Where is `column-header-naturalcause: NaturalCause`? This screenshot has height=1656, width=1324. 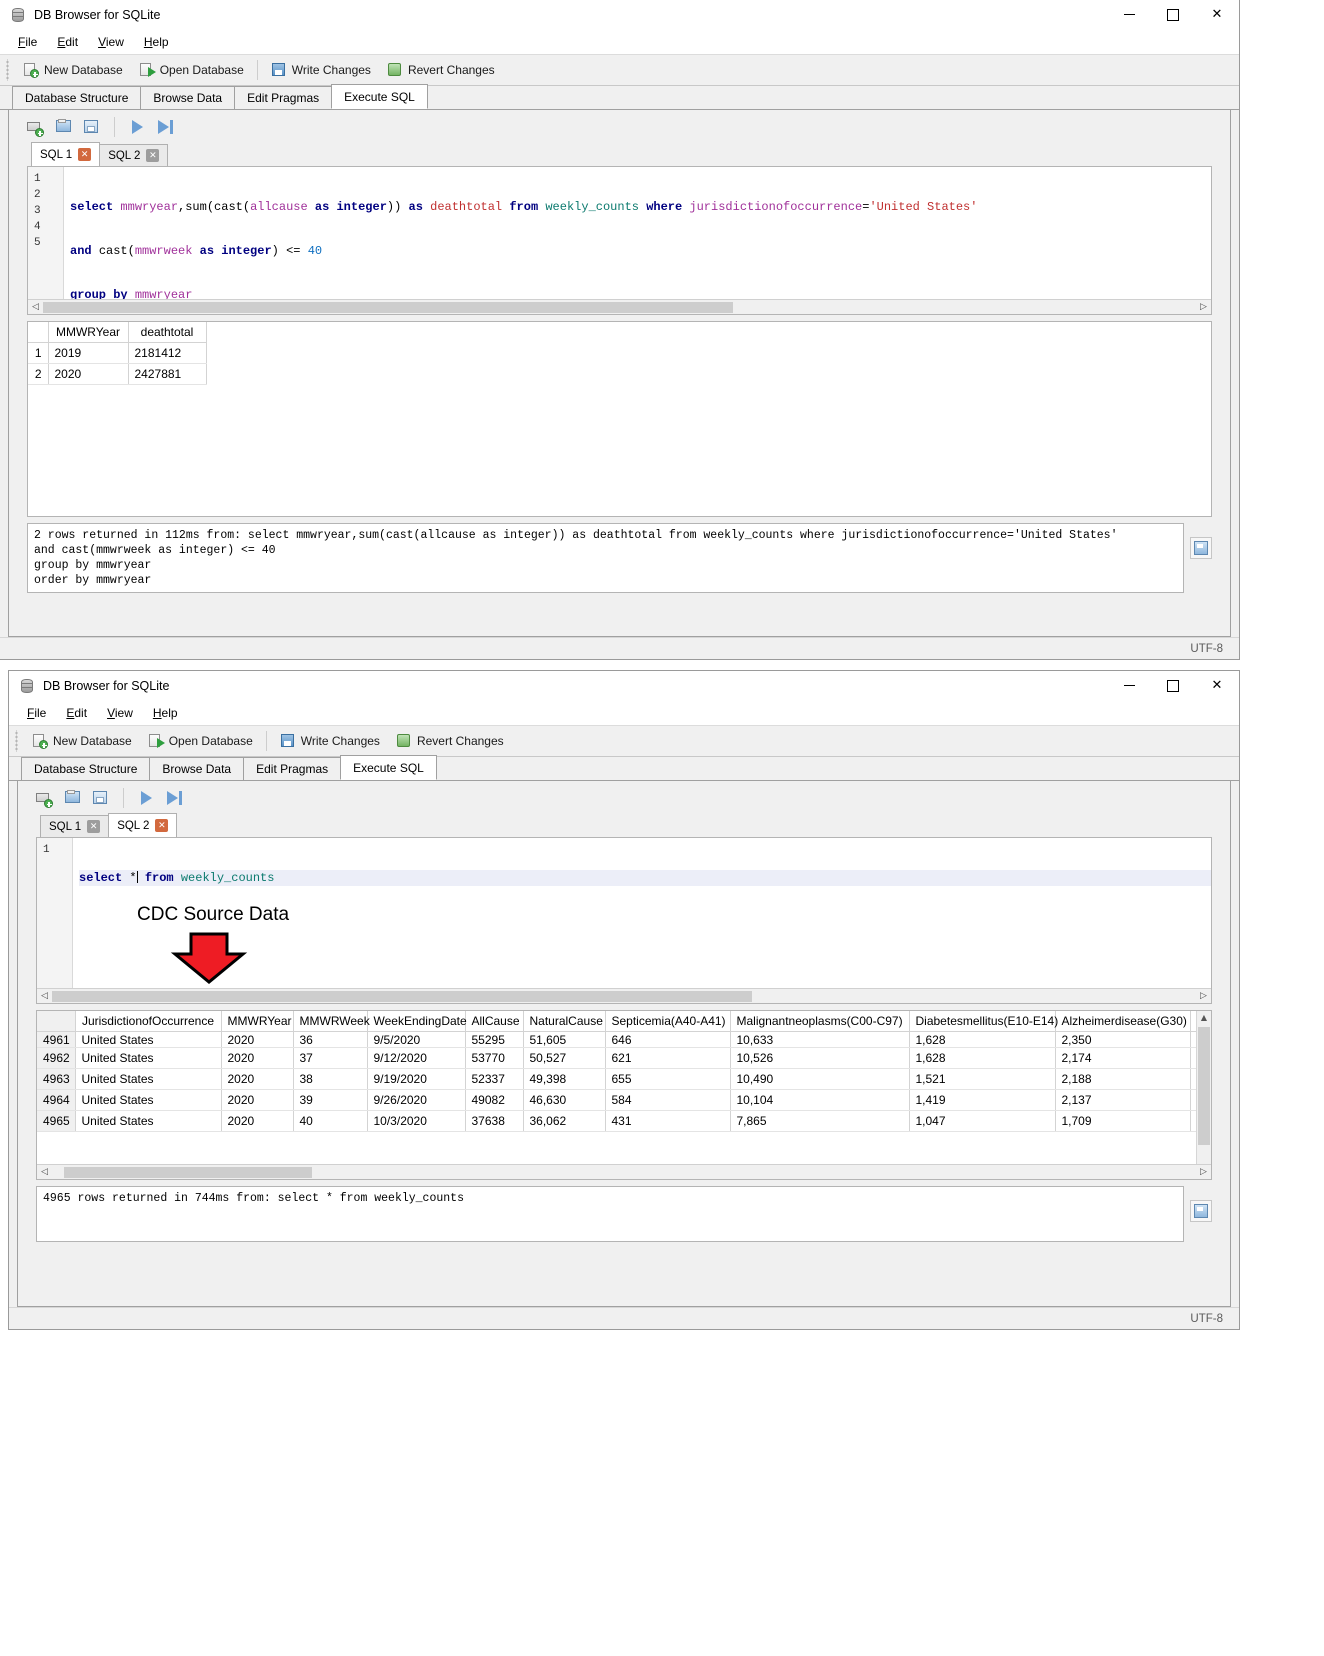
column-header-naturalcause: NaturalCause is located at coordinates (564, 1021).